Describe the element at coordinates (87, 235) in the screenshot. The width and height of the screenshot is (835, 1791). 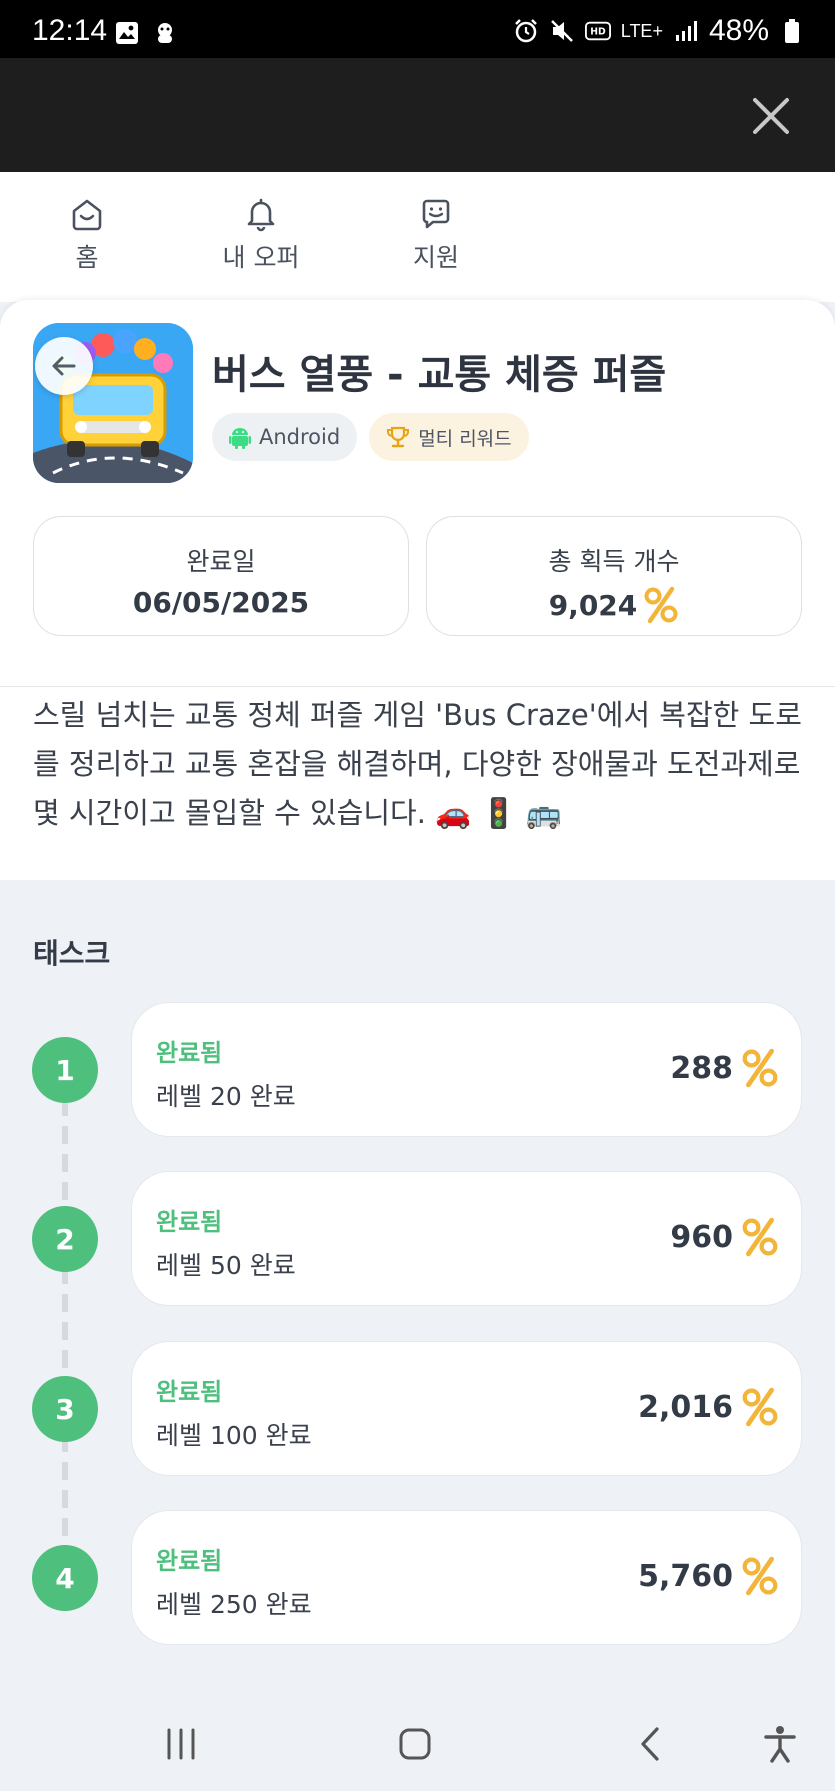
I see `nav-item-home: 홈` at that location.